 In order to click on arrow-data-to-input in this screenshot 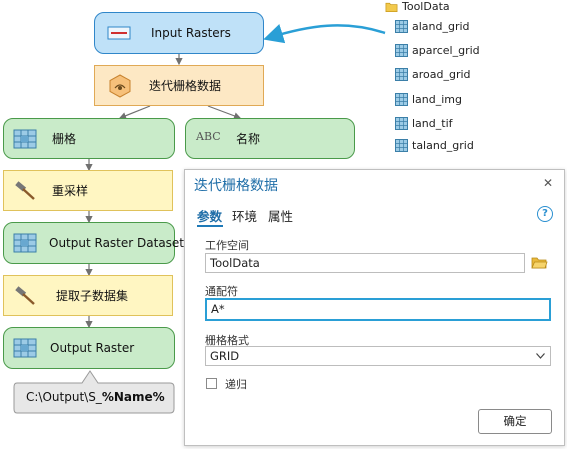, I will do `click(324, 34)`.